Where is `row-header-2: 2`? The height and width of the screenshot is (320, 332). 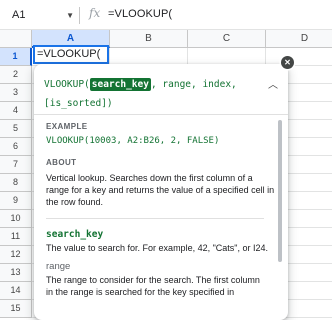 row-header-2: 2 is located at coordinates (16, 75).